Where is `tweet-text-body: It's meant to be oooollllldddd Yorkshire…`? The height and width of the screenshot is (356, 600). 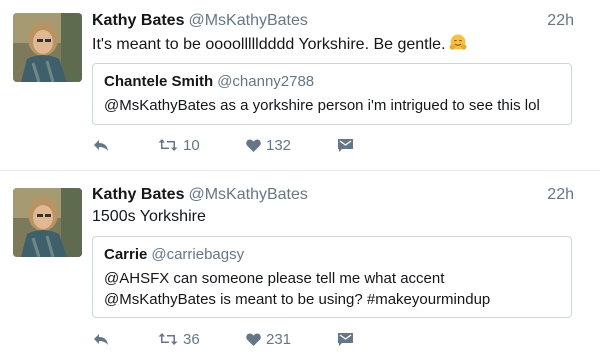 tweet-text-body: It's meant to be oooollllldddd Yorkshire… is located at coordinates (269, 44).